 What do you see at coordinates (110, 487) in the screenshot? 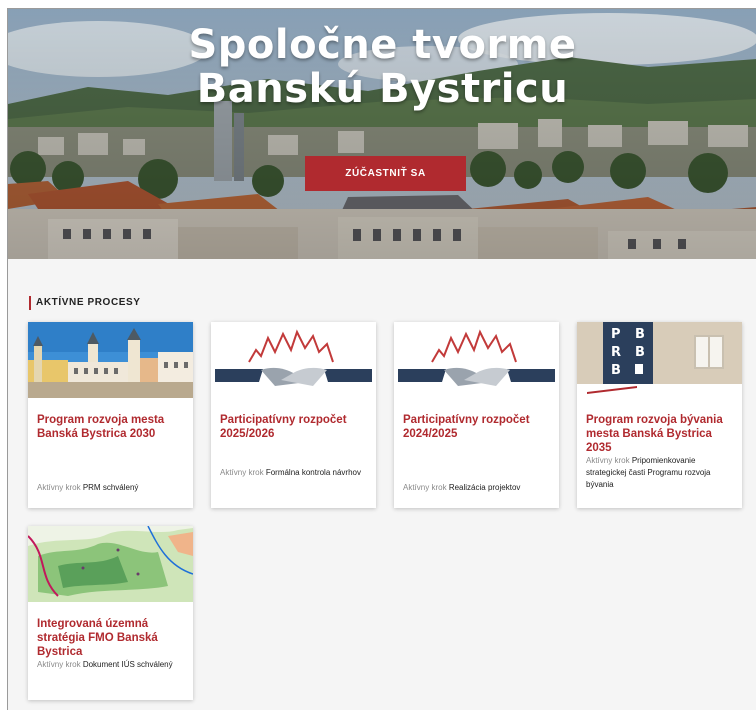
I see `active-step-value: PRM schválený` at bounding box center [110, 487].